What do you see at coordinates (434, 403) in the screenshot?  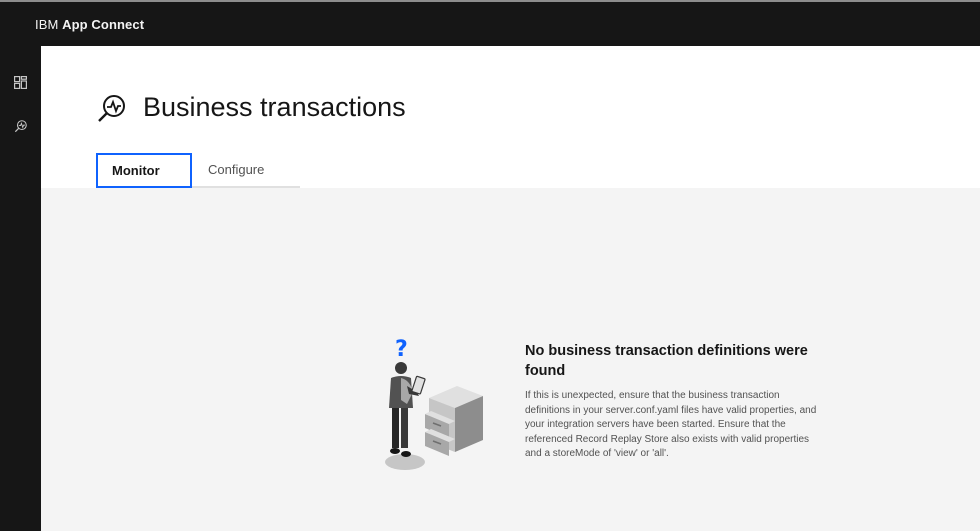 I see `empty-state-illustration: ?` at bounding box center [434, 403].